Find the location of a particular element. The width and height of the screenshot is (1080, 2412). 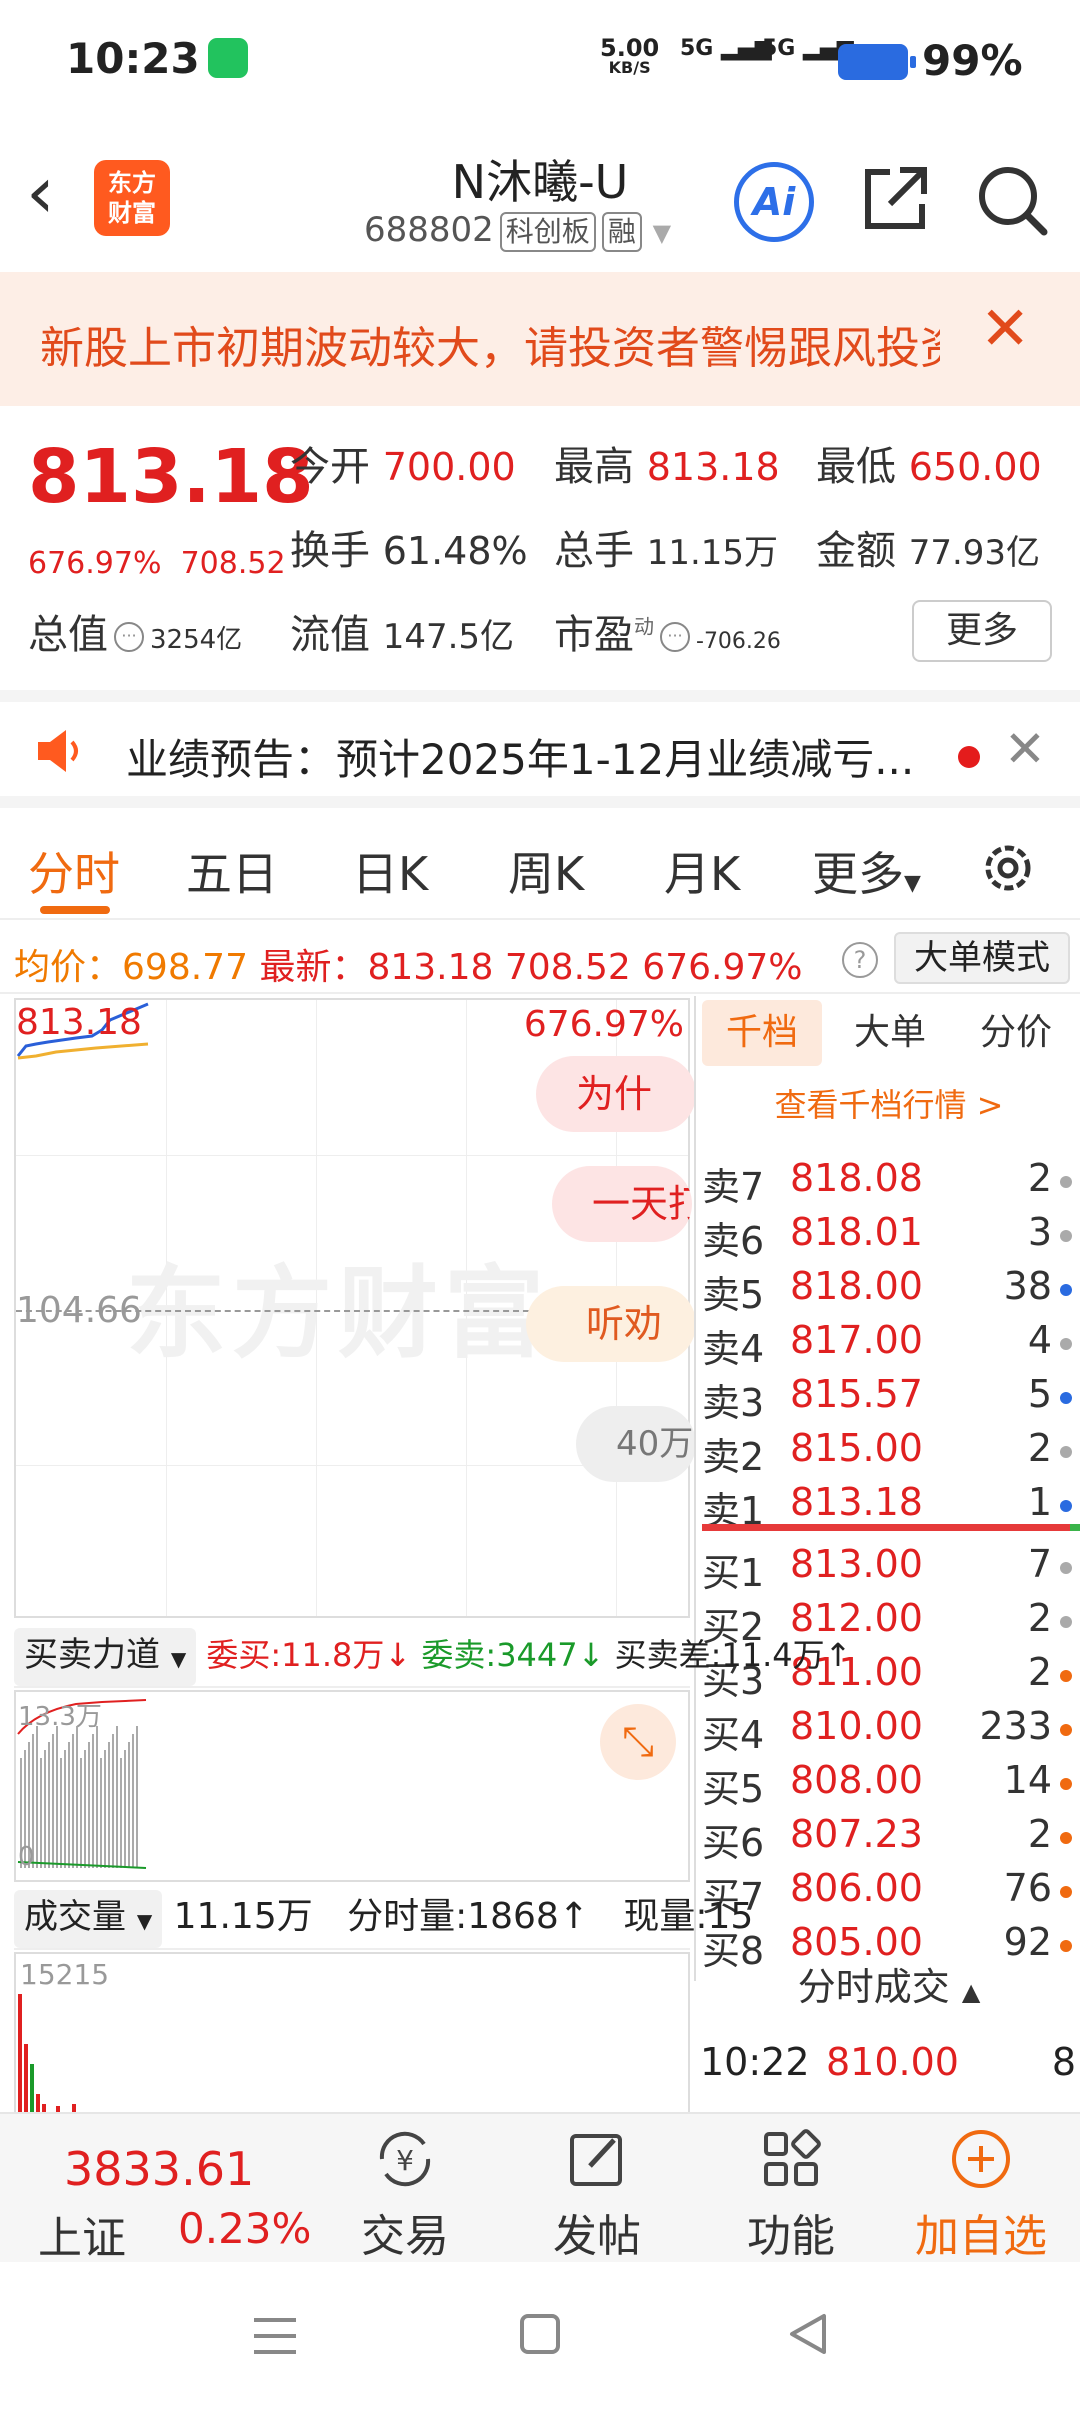

help-icon: ? is located at coordinates (860, 960).